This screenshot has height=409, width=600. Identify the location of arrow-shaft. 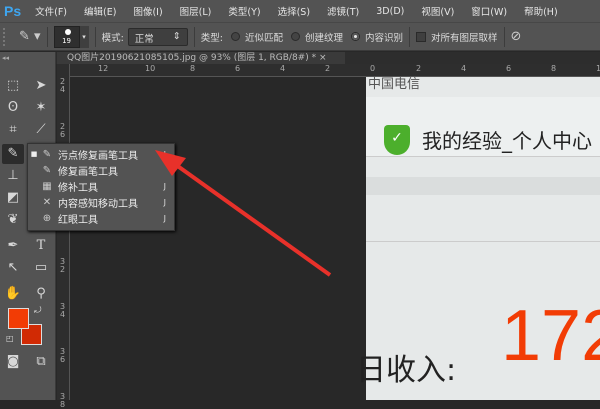
(251, 218).